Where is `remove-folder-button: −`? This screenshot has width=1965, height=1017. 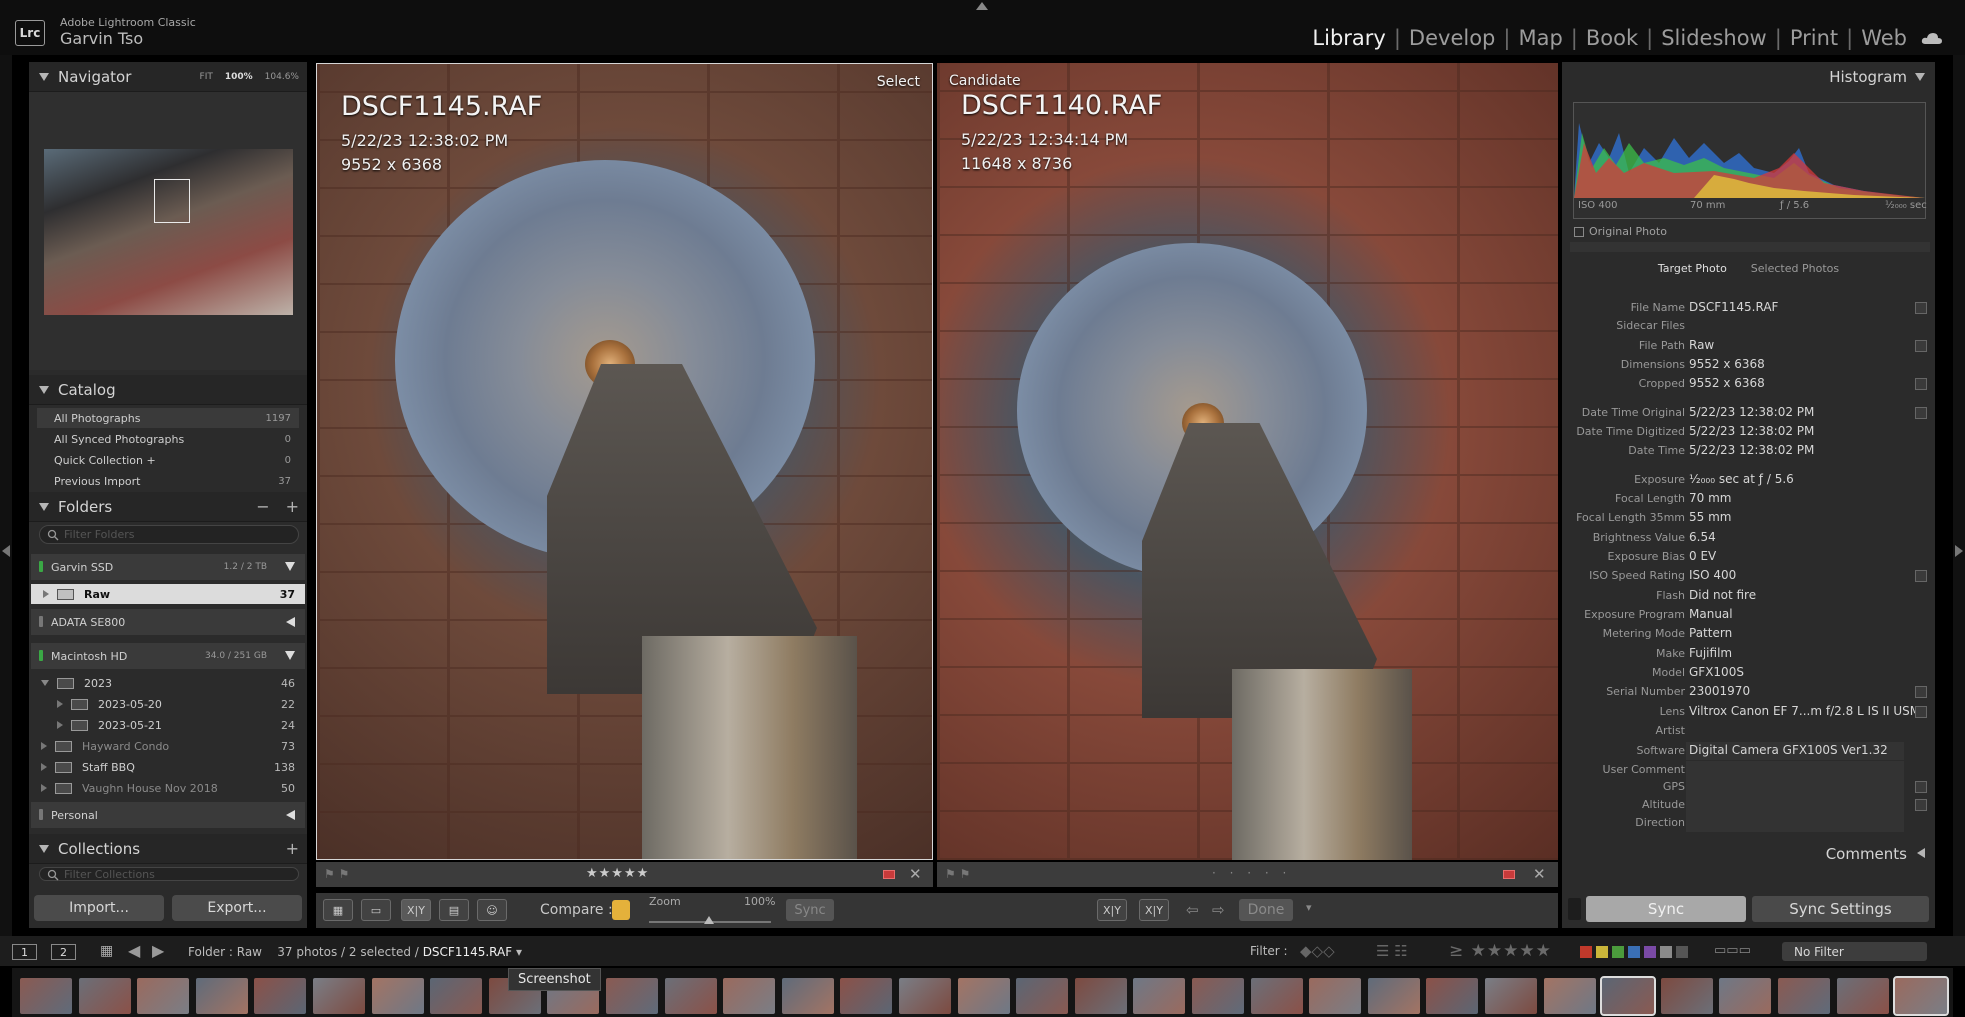 remove-folder-button: − is located at coordinates (262, 506).